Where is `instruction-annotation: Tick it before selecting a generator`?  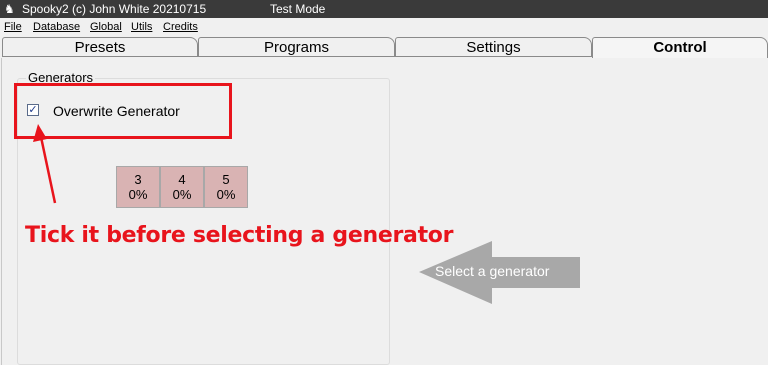 instruction-annotation: Tick it before selecting a generator is located at coordinates (239, 235).